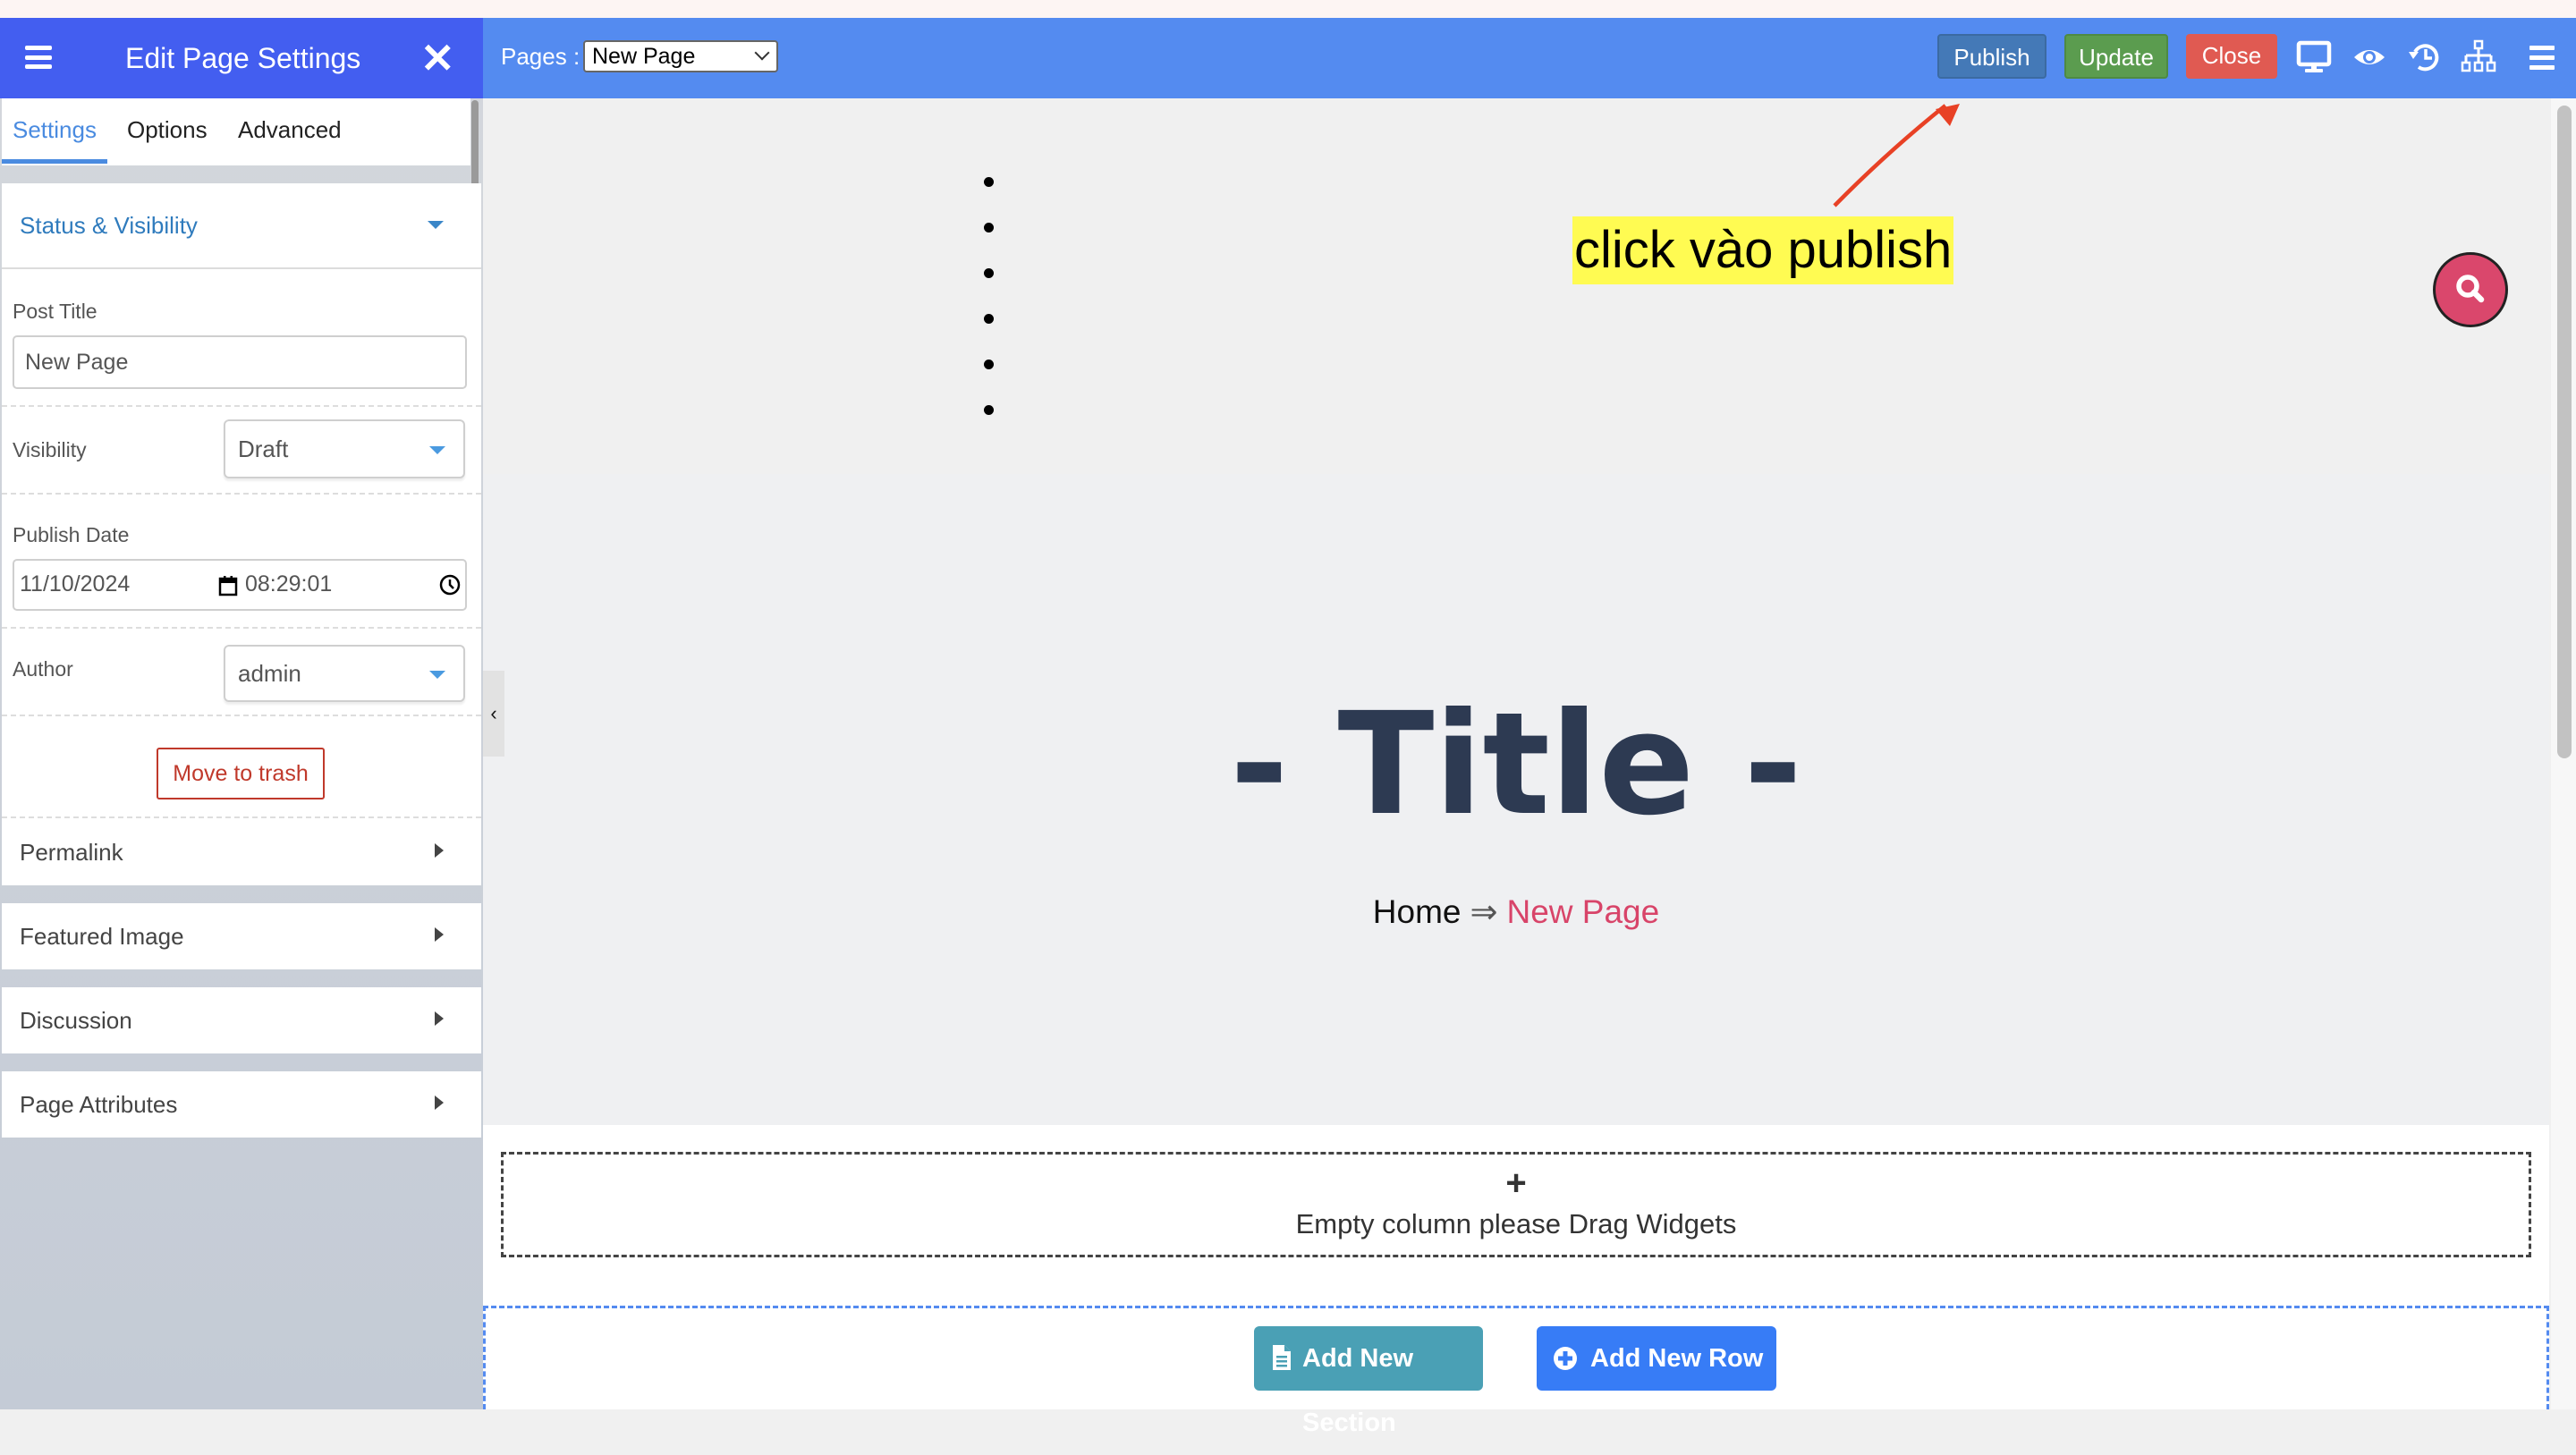 This screenshot has width=2576, height=1455. Describe the element at coordinates (2314, 57) in the screenshot. I see `desktop-icon` at that location.